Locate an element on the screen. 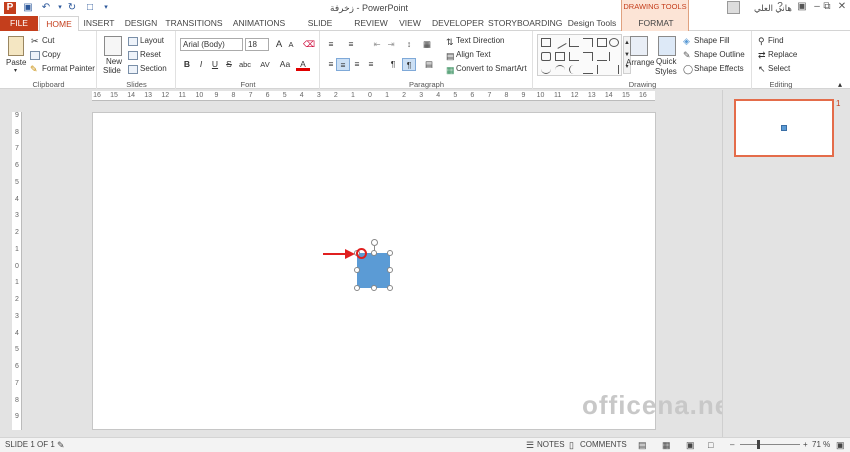 Image resolution: width=850 pixels, height=452 pixels. normal-view-icon: ▤ is located at coordinates (642, 445).